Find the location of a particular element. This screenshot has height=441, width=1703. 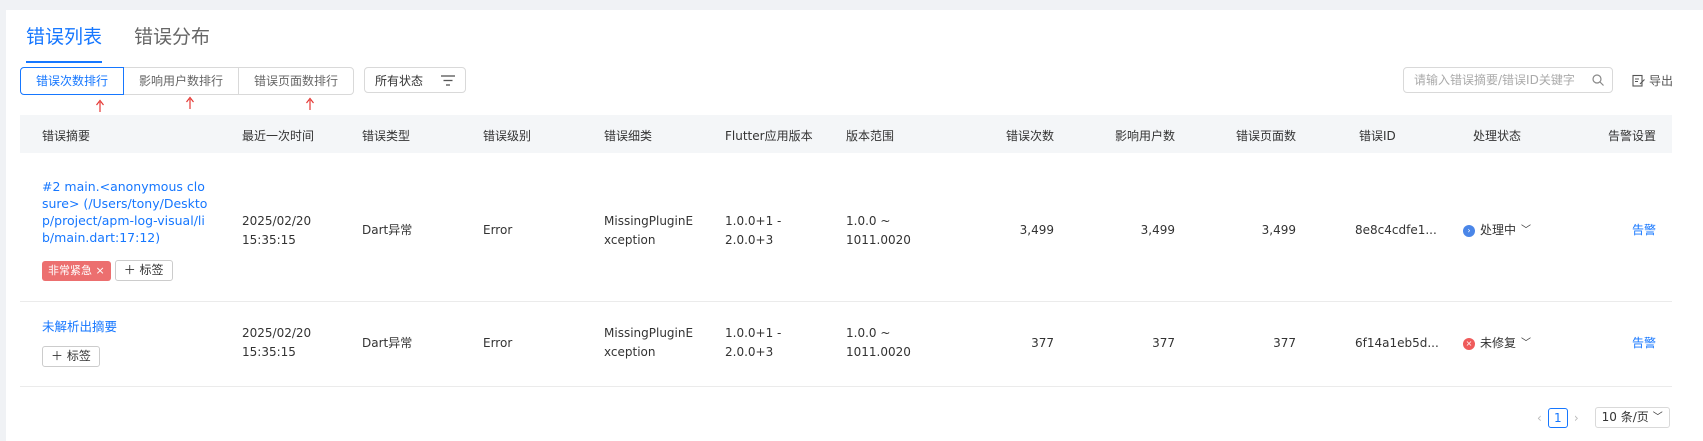

status-label: 未修复 is located at coordinates (1498, 343).